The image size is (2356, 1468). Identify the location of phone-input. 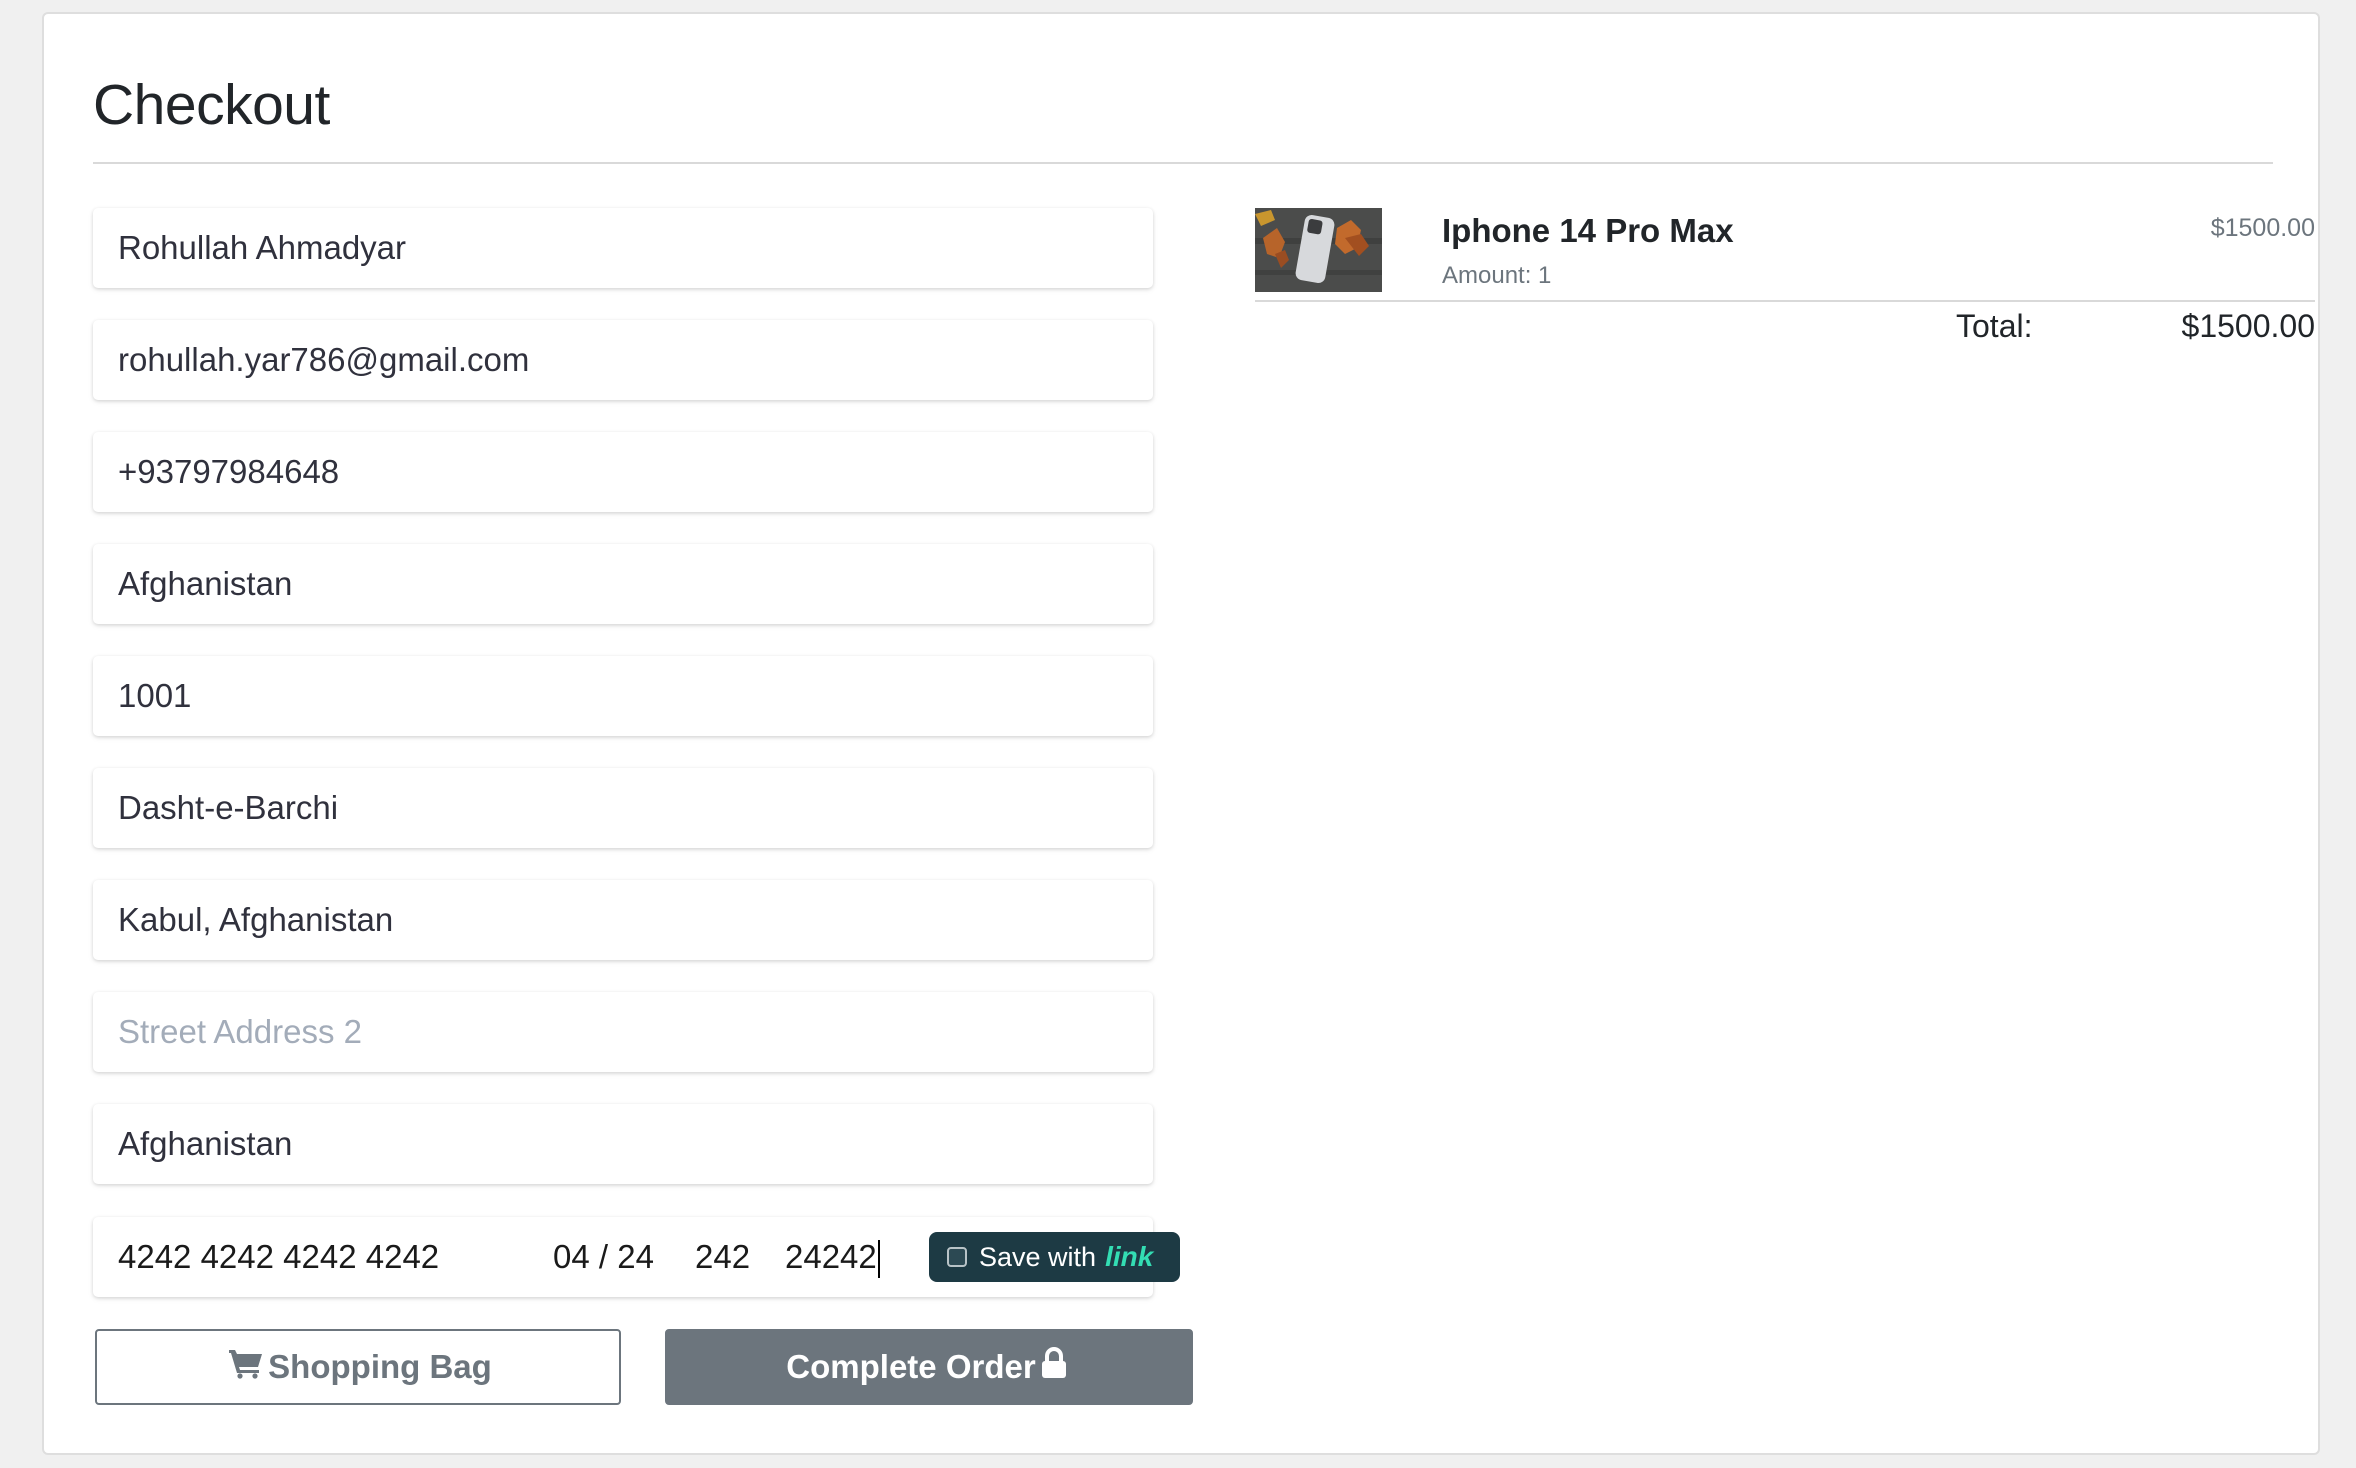
(623, 472).